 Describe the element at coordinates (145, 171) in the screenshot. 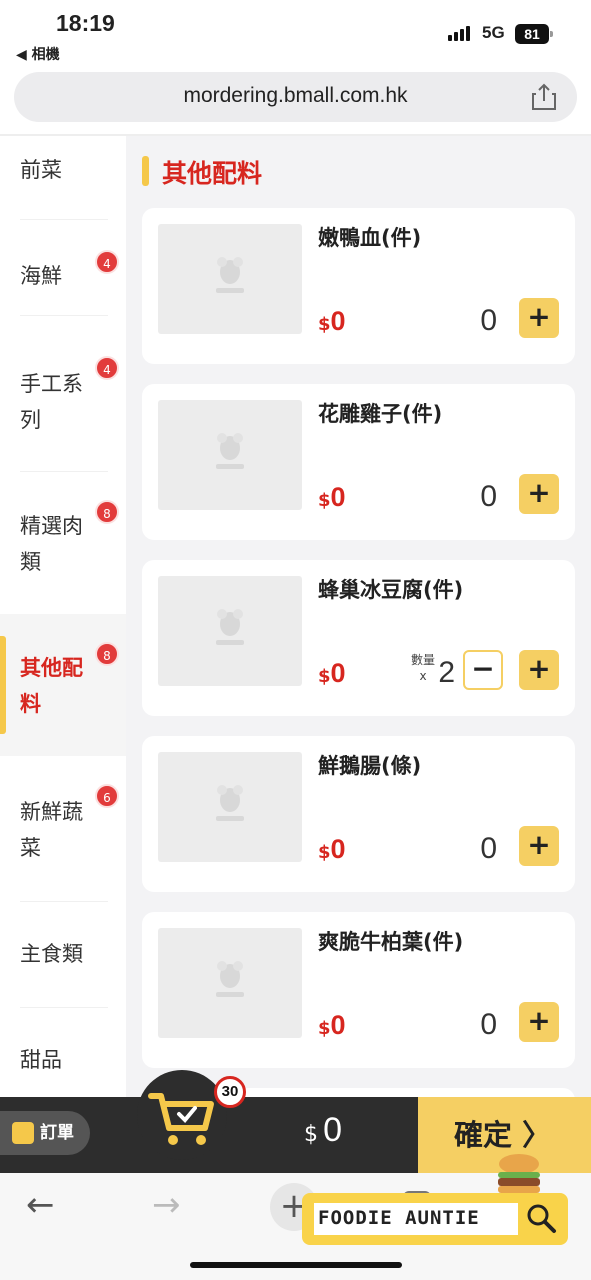

I see `section-accent` at that location.